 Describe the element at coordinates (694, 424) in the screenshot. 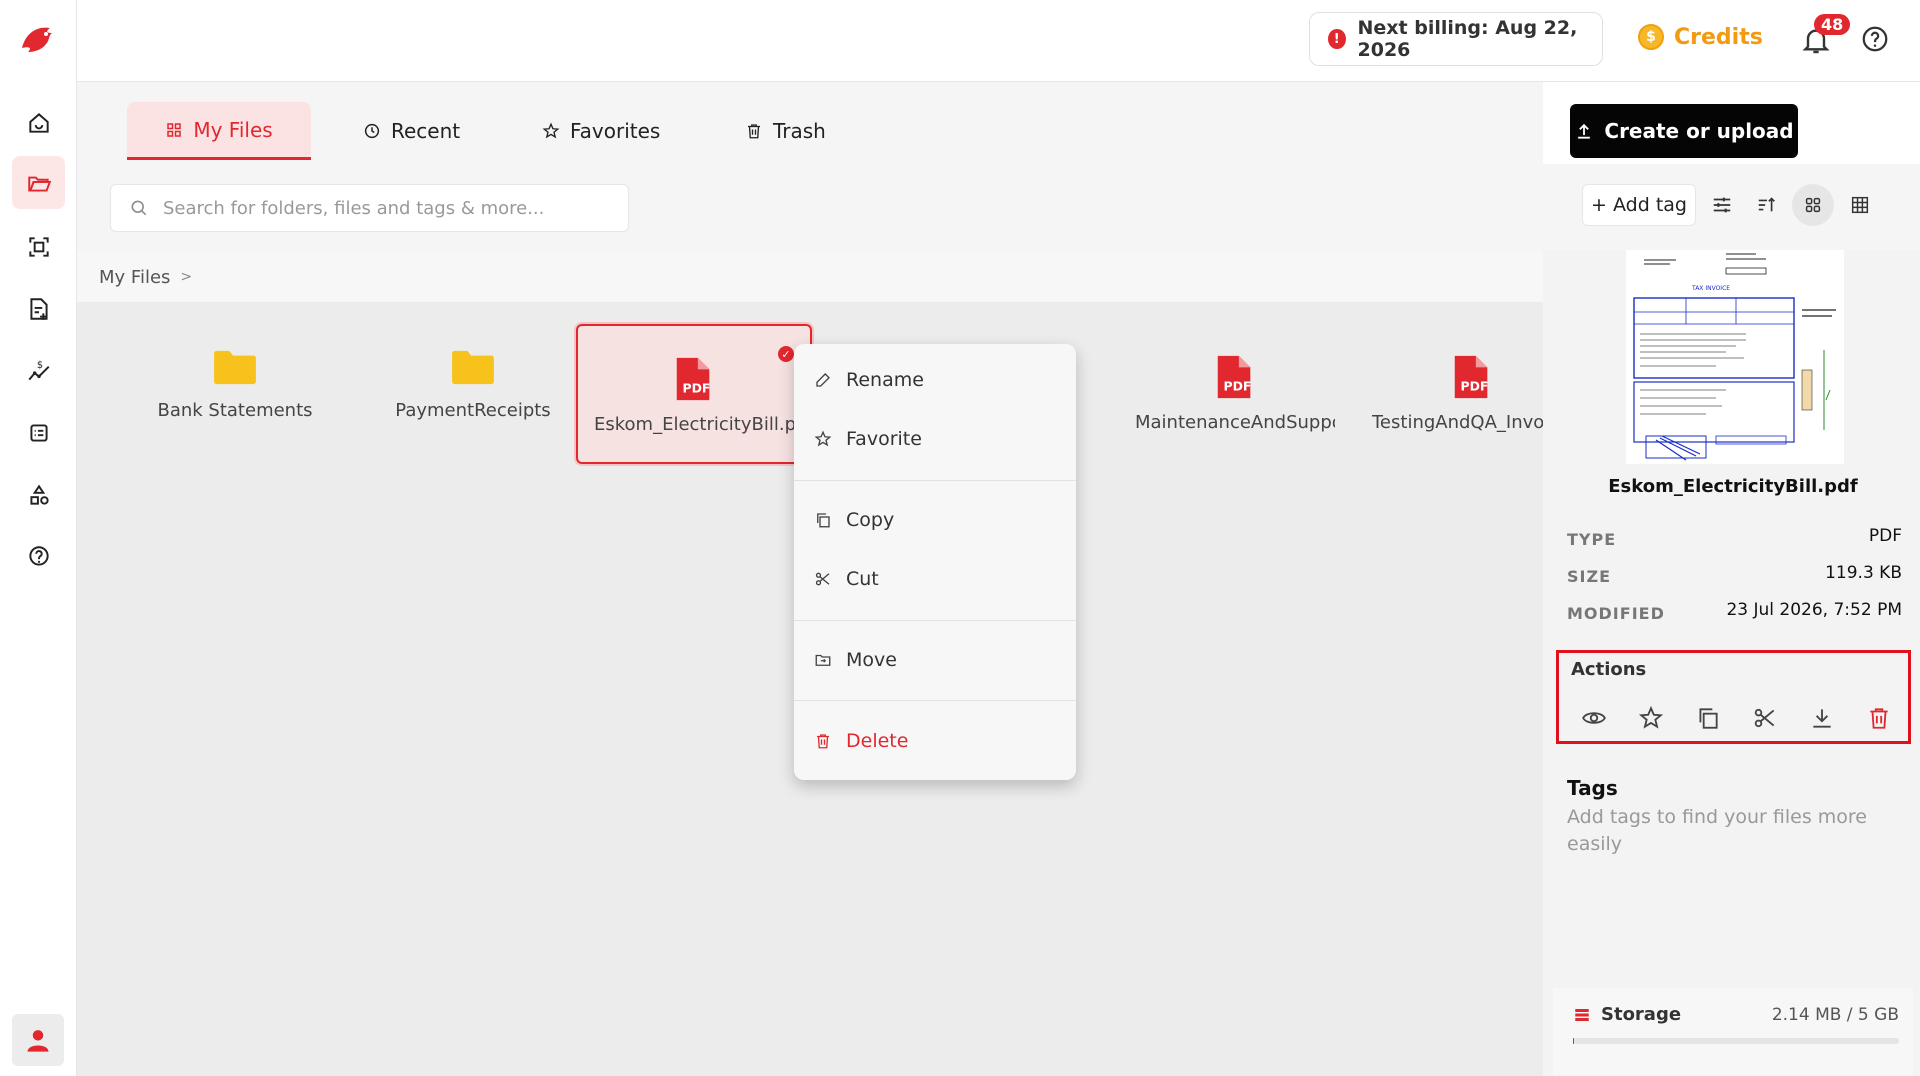

I see `file-name: Eskom_ElectricityBill.pdf` at that location.